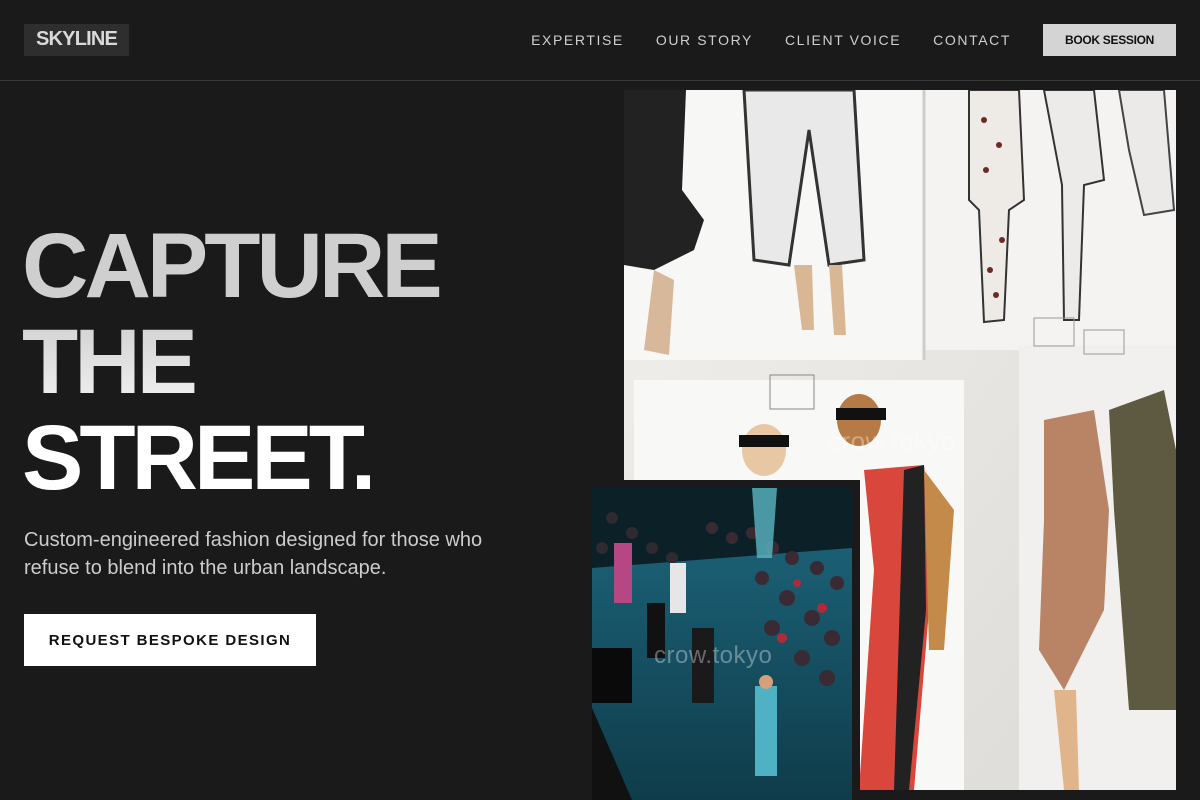 The width and height of the screenshot is (1200, 800). I want to click on runway-show-image: crow.tokyo, so click(722, 640).